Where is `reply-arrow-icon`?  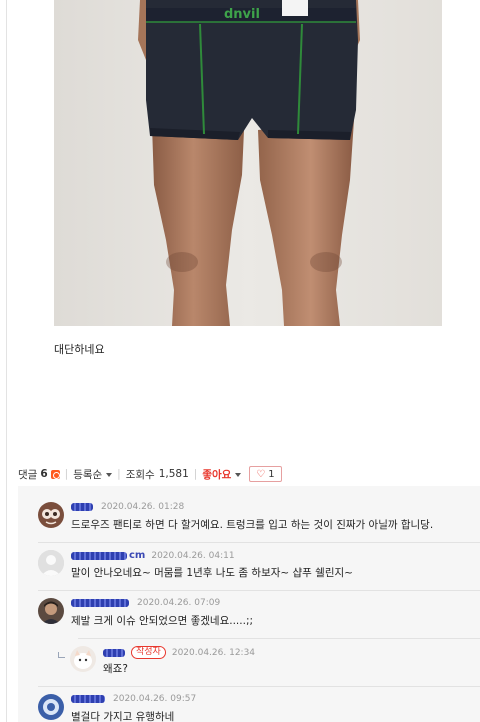 reply-arrow-icon is located at coordinates (61, 655).